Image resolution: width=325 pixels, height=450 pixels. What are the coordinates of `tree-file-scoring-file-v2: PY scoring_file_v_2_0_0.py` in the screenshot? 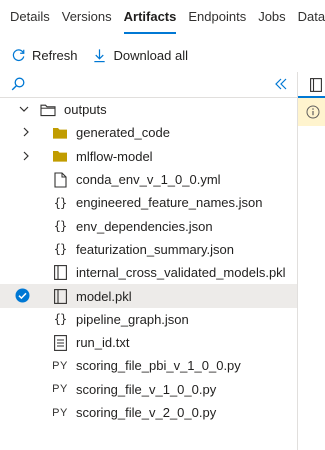 It's located at (148, 412).